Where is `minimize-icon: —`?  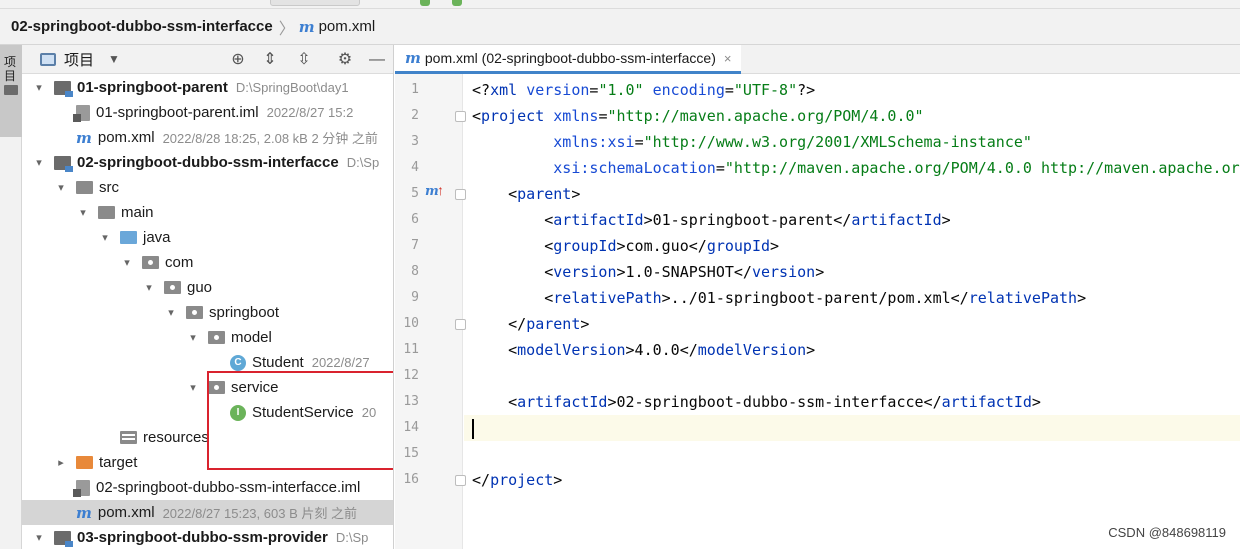
minimize-icon: — is located at coordinates (377, 60).